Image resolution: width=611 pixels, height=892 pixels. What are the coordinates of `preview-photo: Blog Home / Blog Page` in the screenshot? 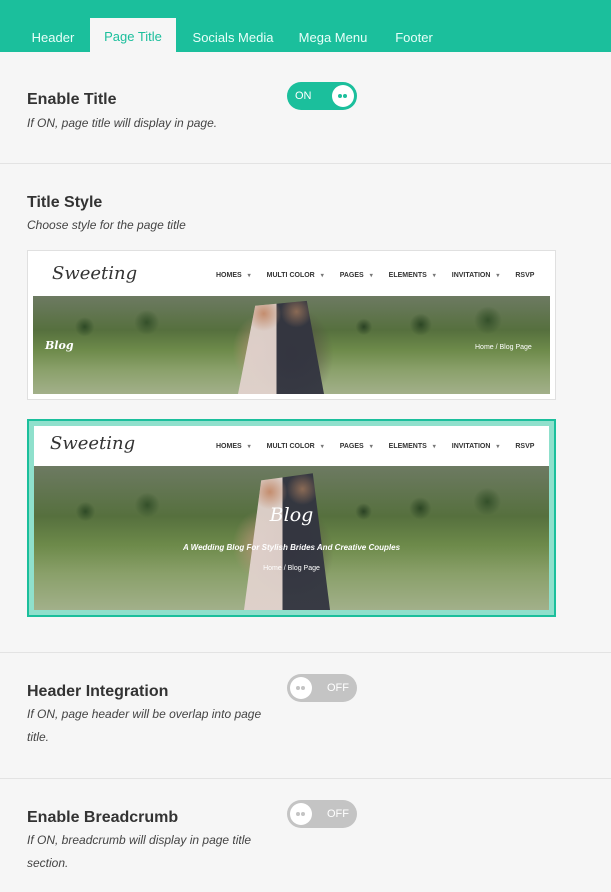 It's located at (291, 345).